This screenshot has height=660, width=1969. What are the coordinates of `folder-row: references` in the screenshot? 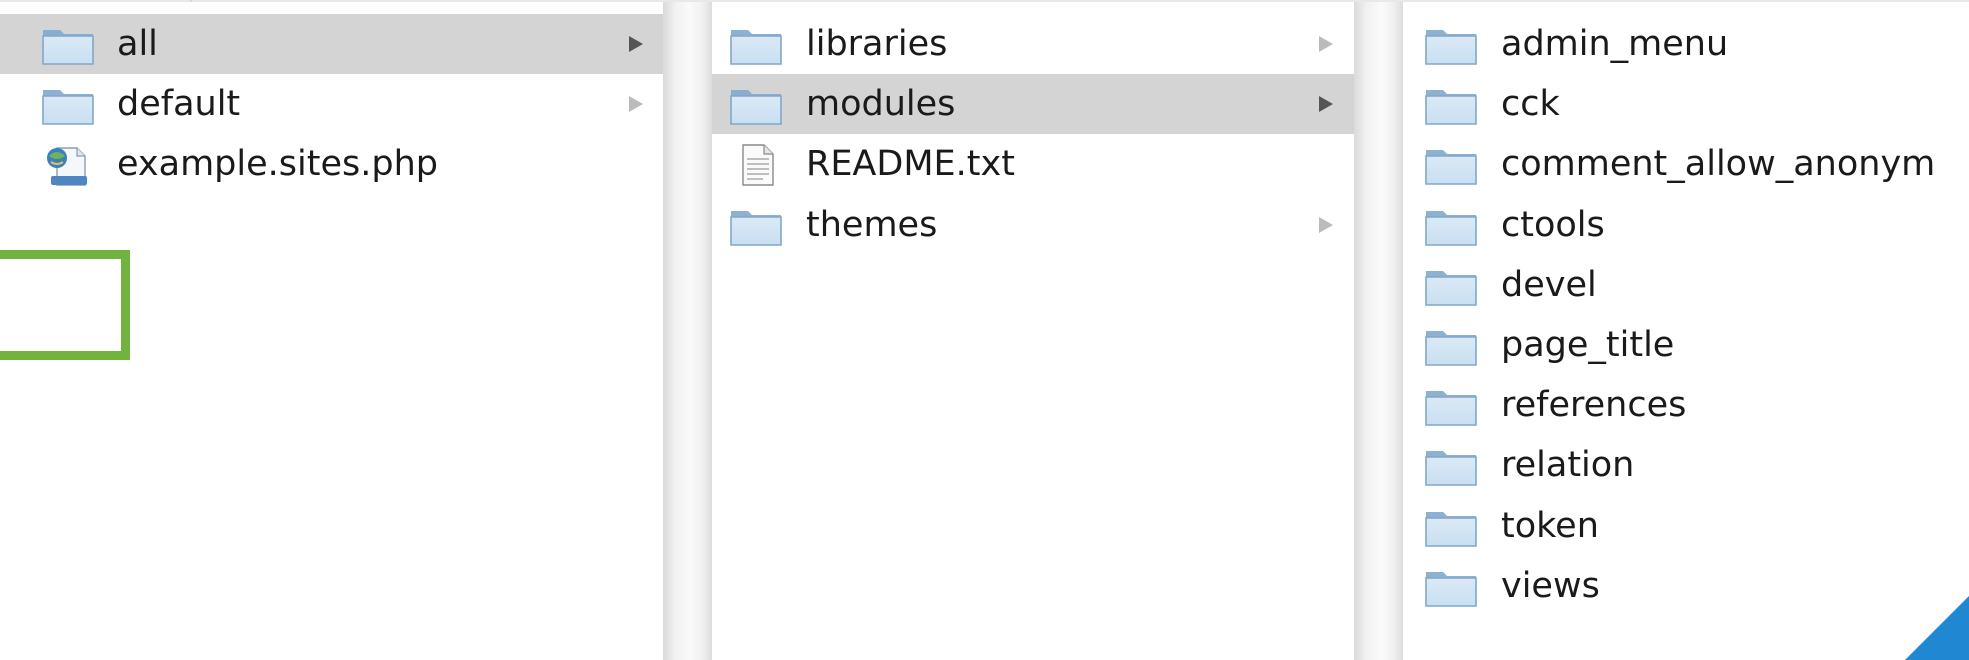 It's located at (1686, 405).